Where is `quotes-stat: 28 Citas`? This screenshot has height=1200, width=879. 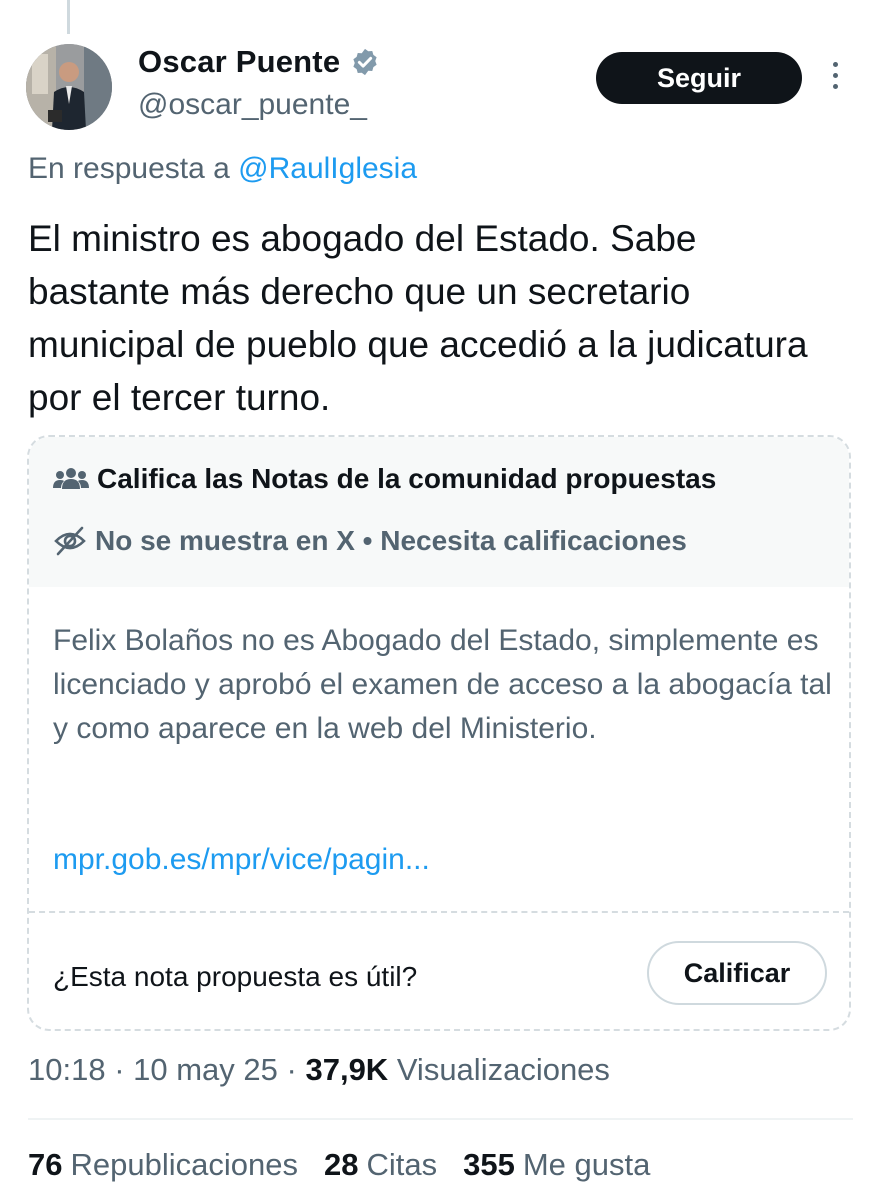 quotes-stat: 28 Citas is located at coordinates (380, 1165).